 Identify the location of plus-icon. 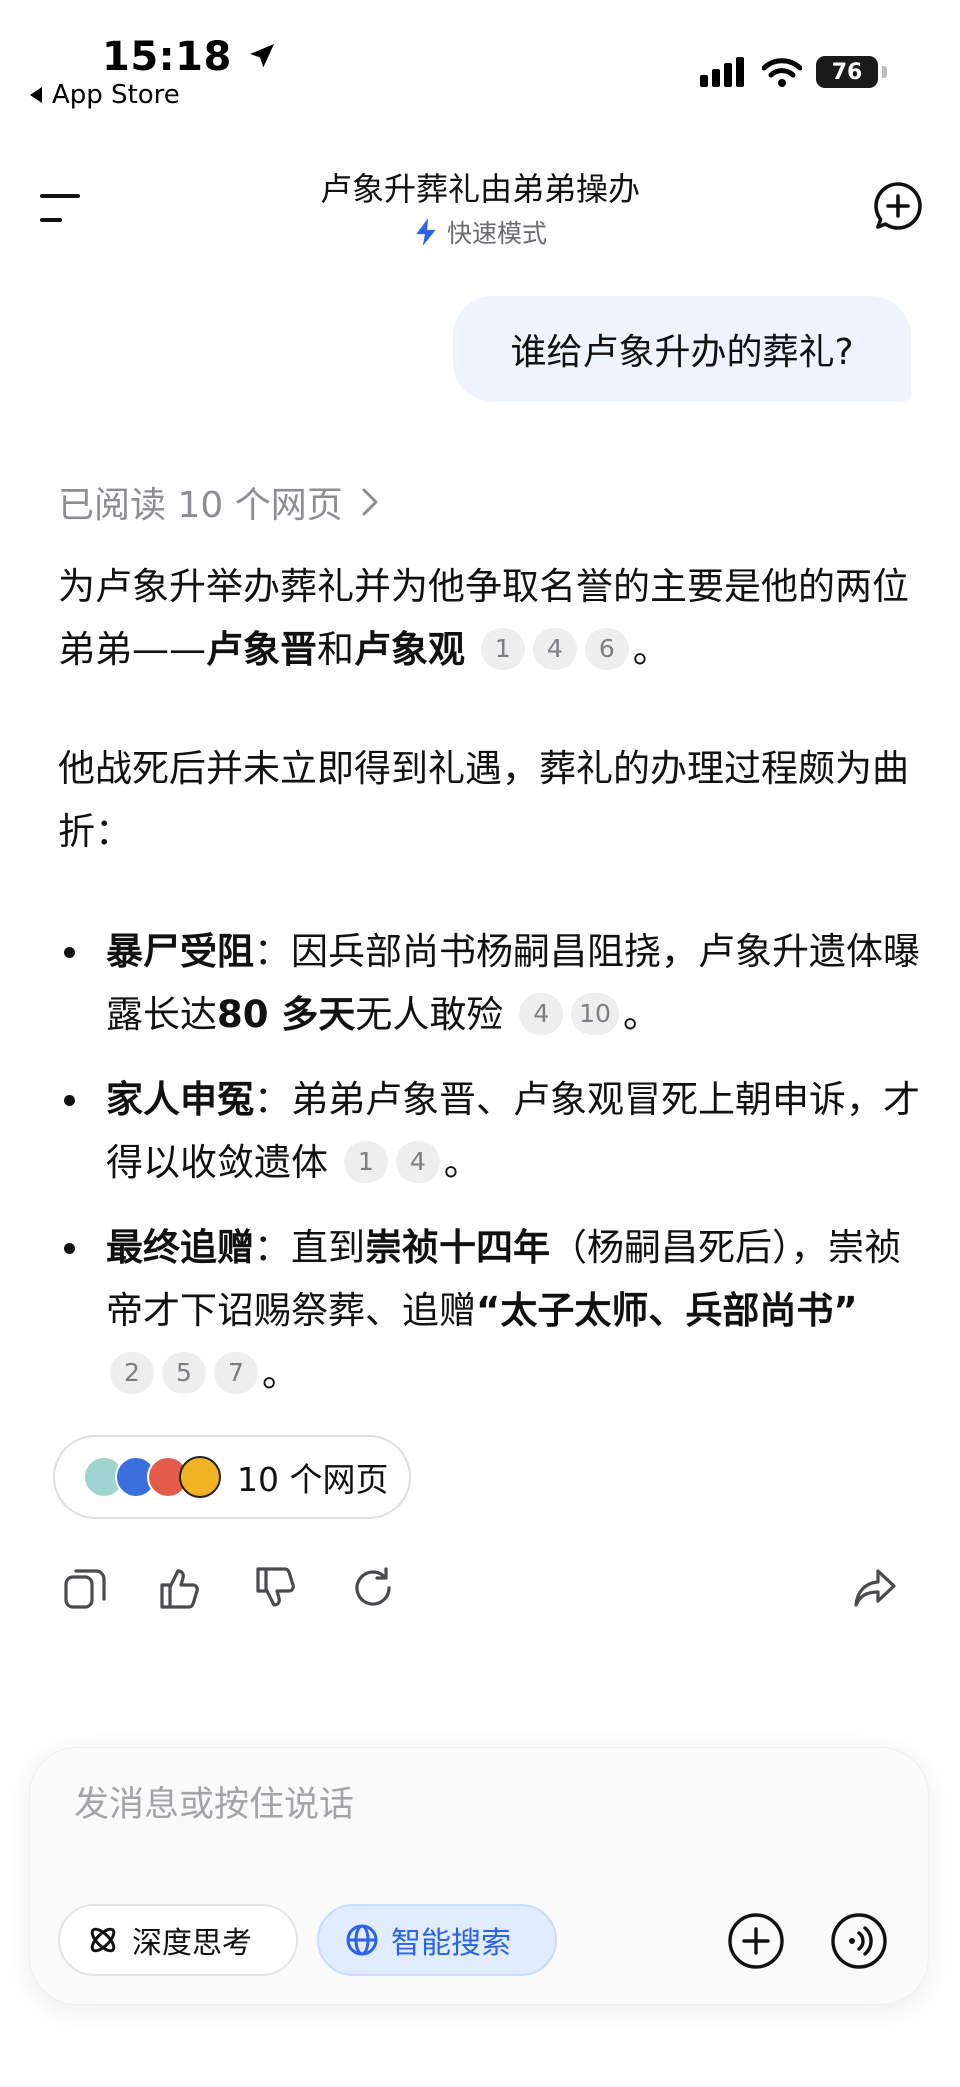
(756, 1941).